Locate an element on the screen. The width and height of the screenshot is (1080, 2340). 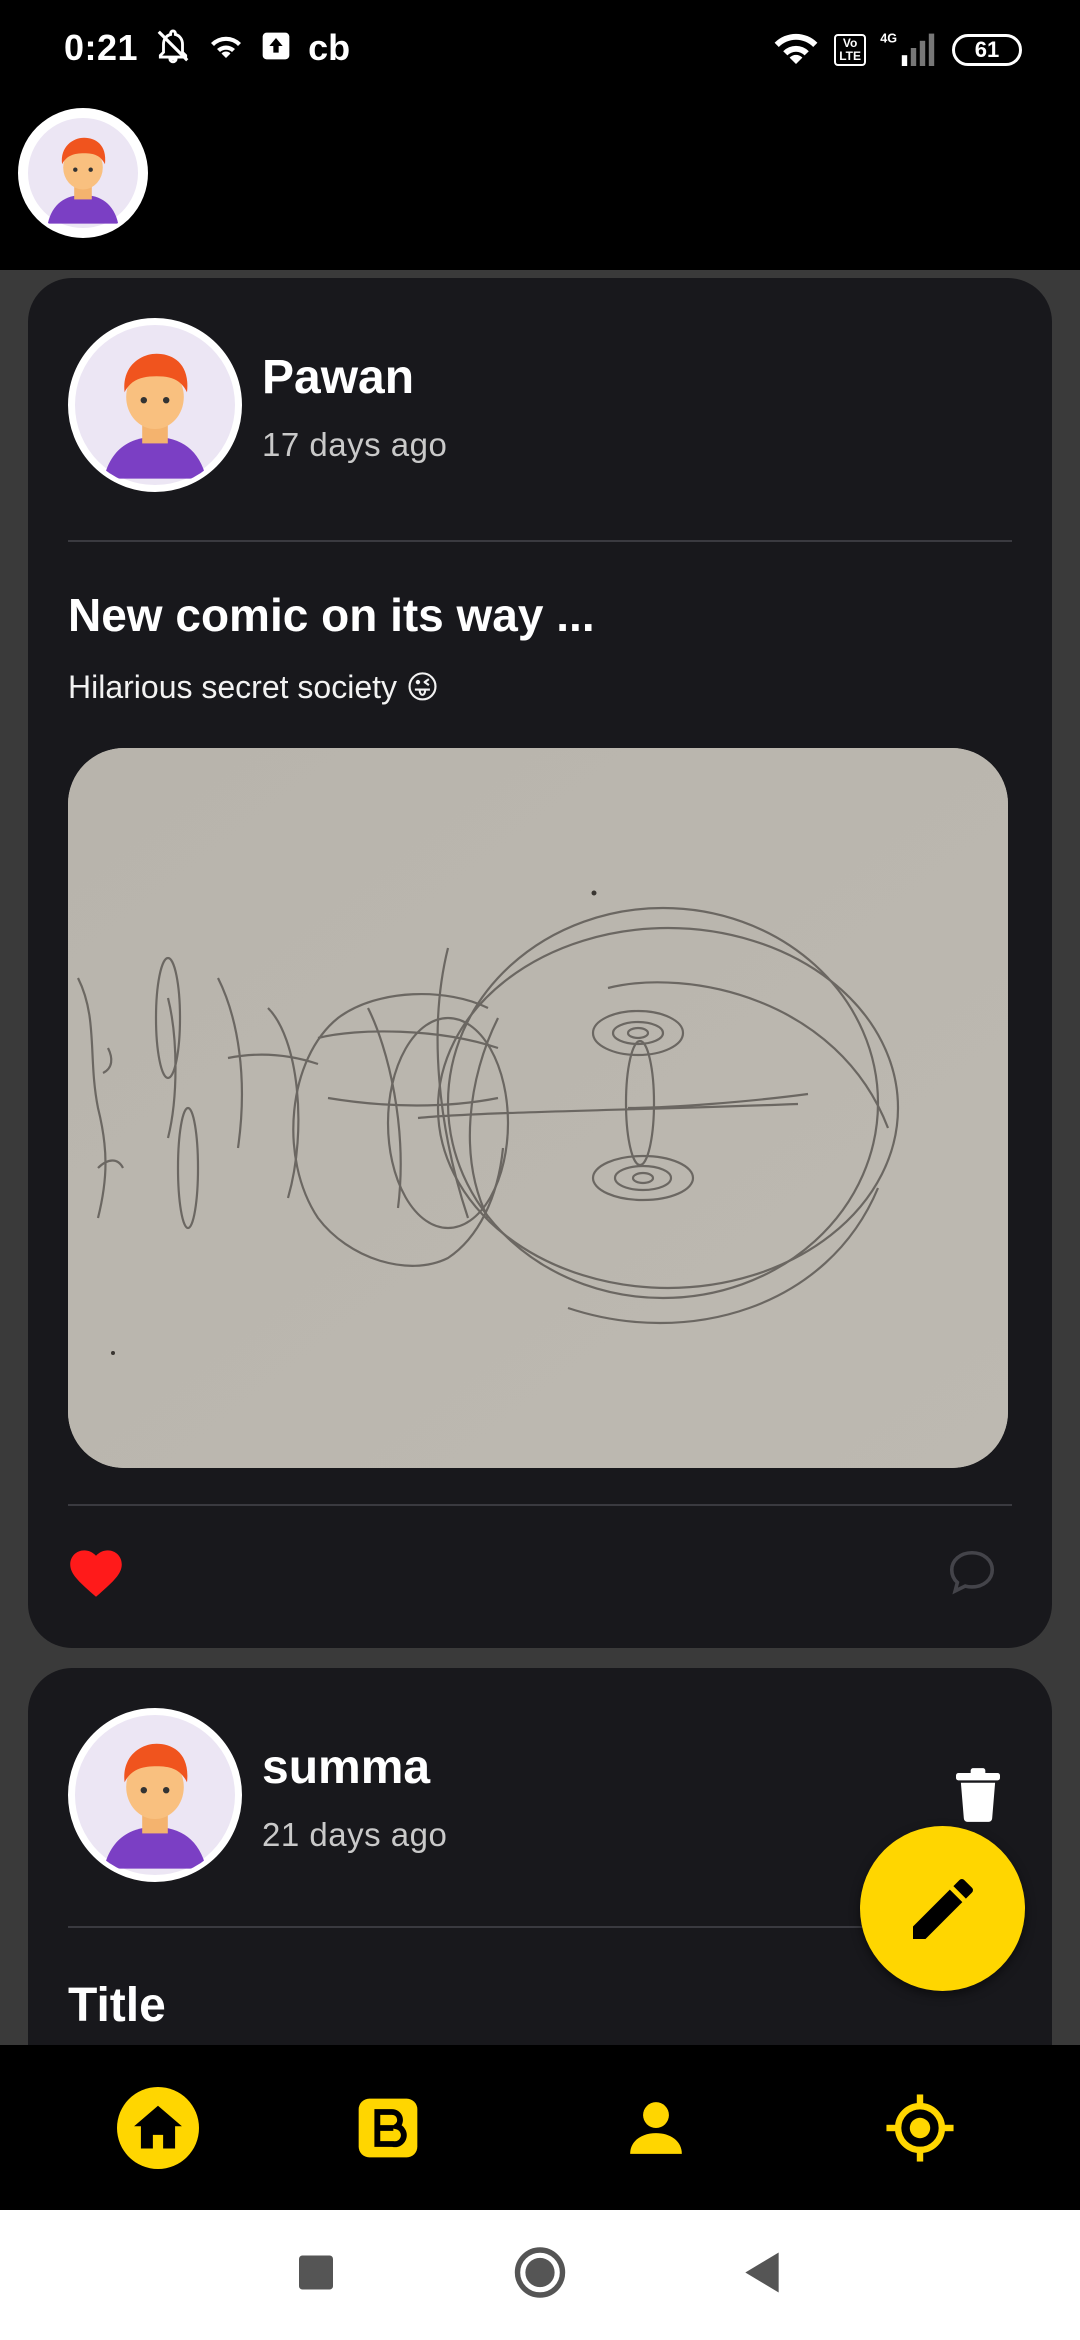
nav-profile is located at coordinates (656, 2128).